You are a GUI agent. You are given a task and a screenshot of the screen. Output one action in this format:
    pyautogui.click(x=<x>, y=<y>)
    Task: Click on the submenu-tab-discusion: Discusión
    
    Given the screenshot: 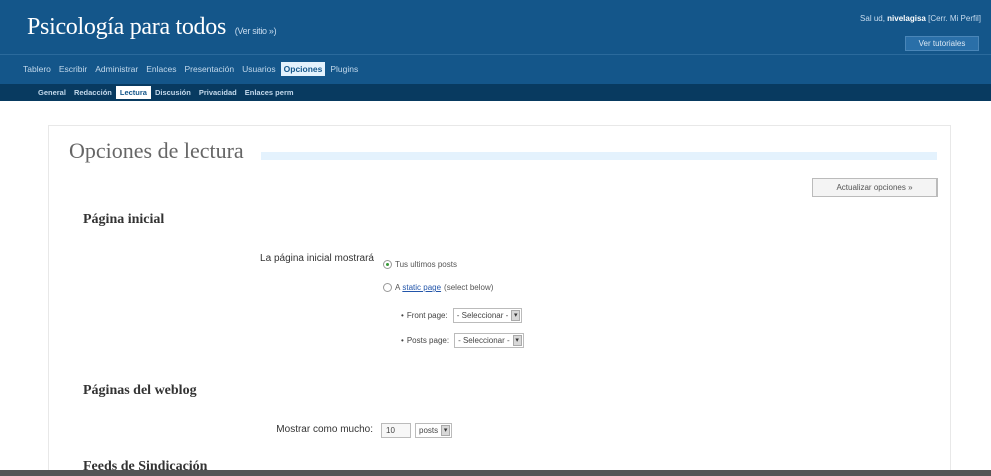 What is the action you would take?
    pyautogui.click(x=173, y=92)
    